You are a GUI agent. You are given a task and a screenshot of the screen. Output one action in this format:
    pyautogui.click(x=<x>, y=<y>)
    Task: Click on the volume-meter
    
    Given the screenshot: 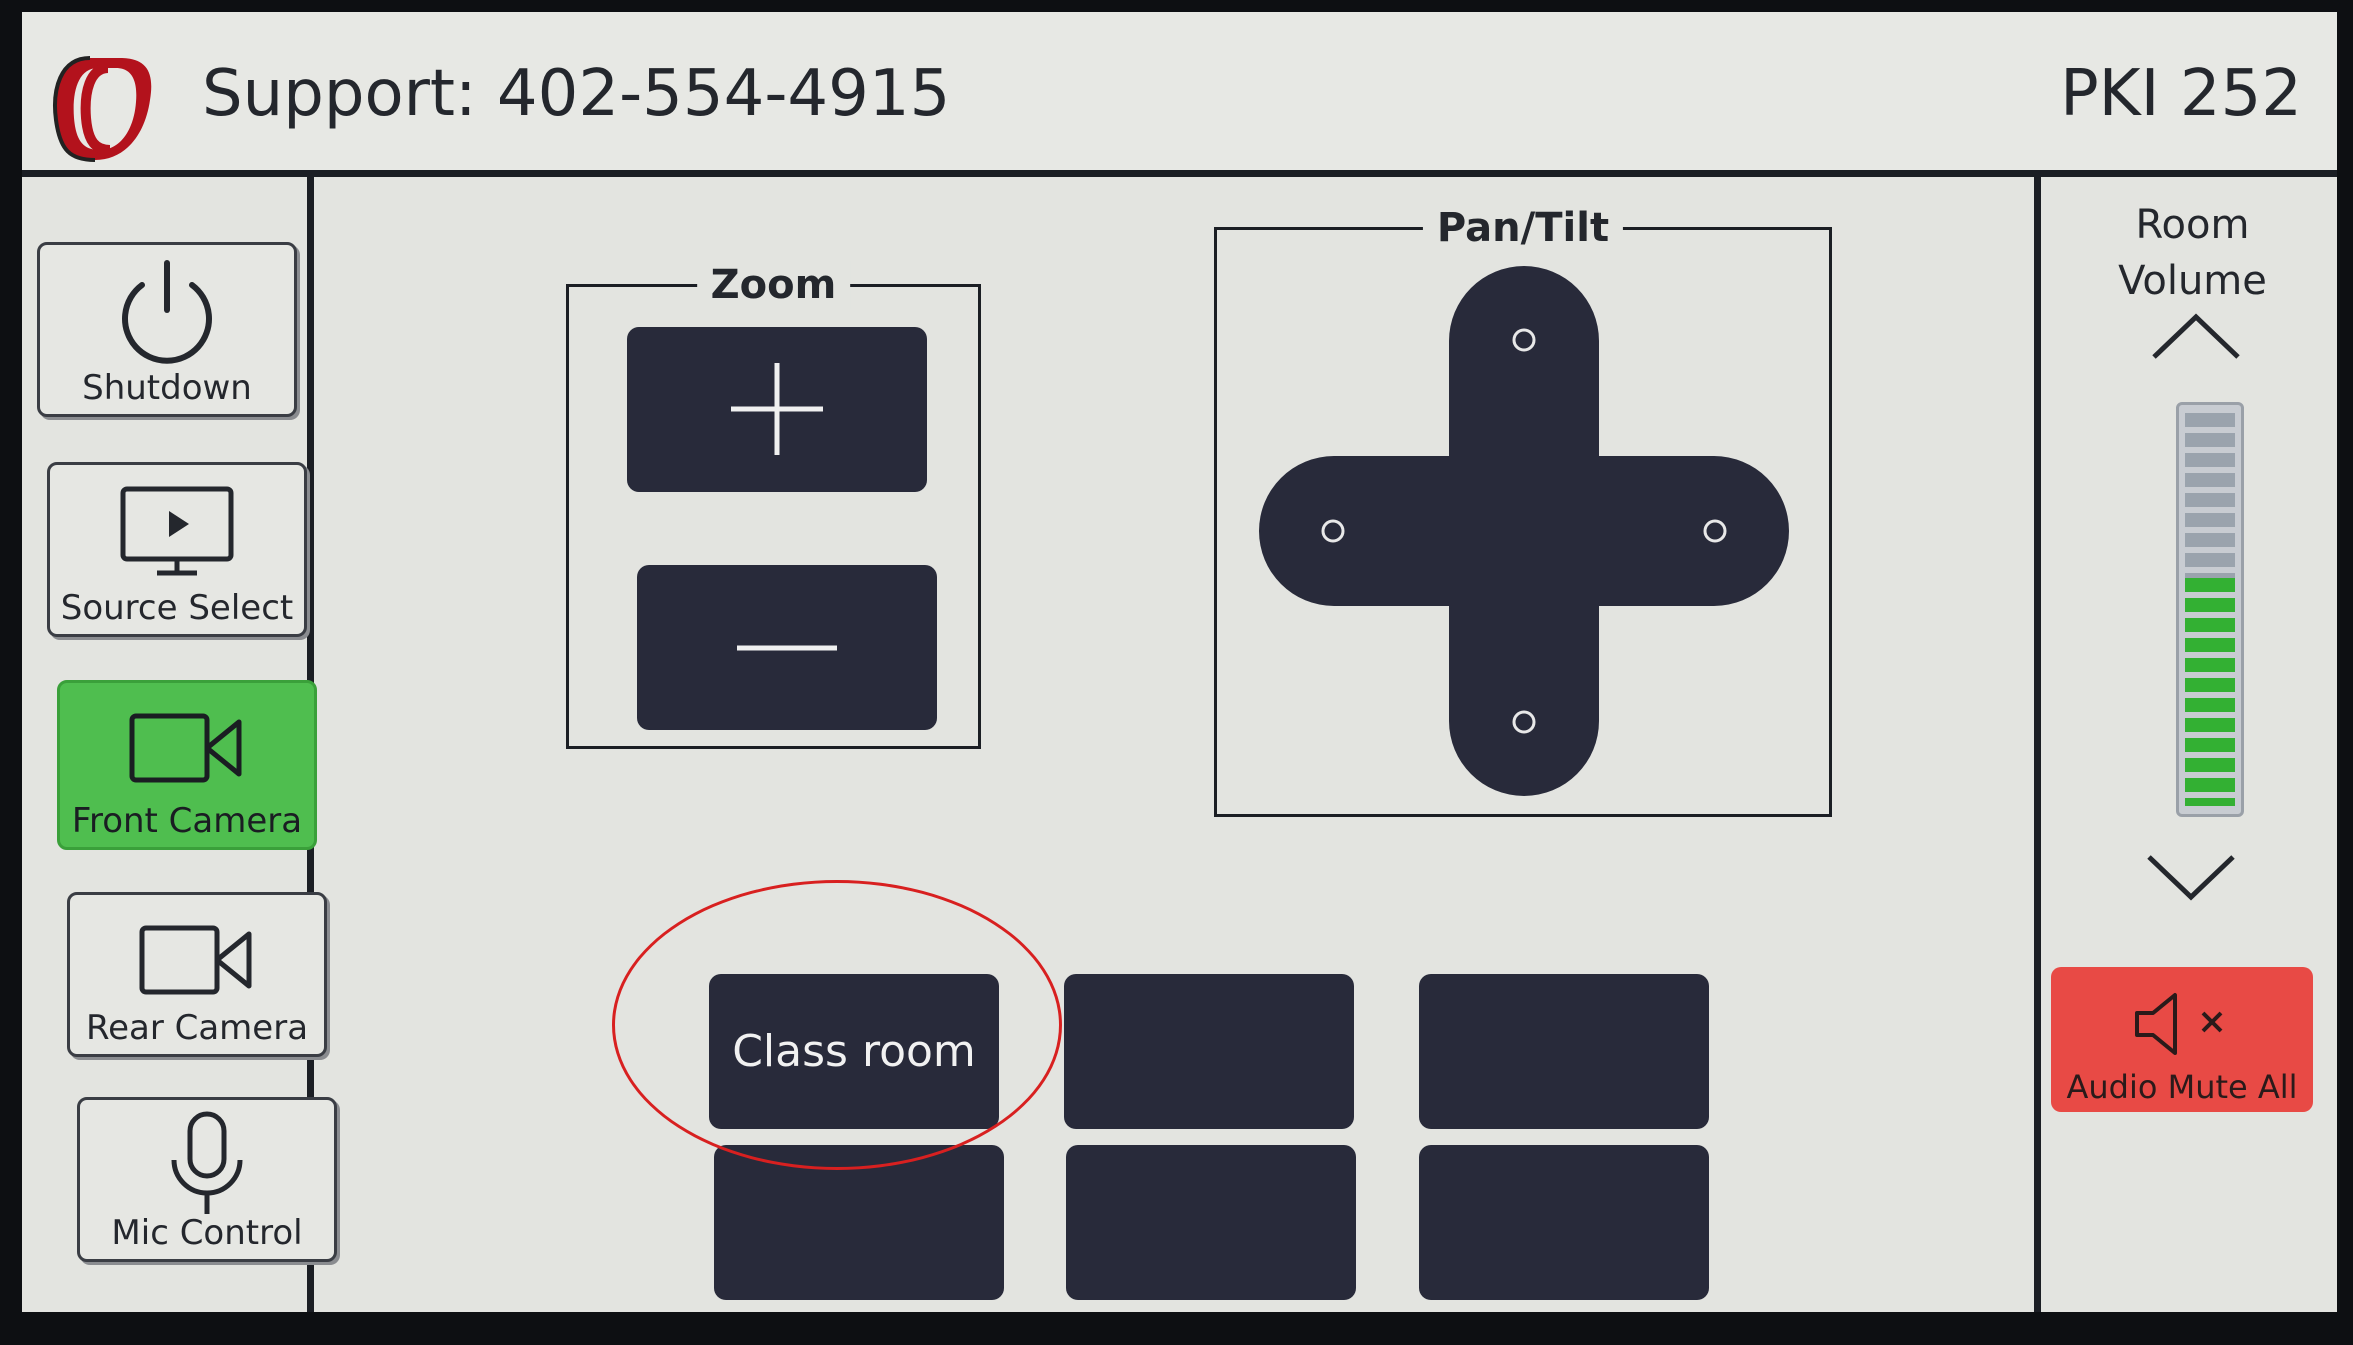 What is the action you would take?
    pyautogui.click(x=2210, y=609)
    